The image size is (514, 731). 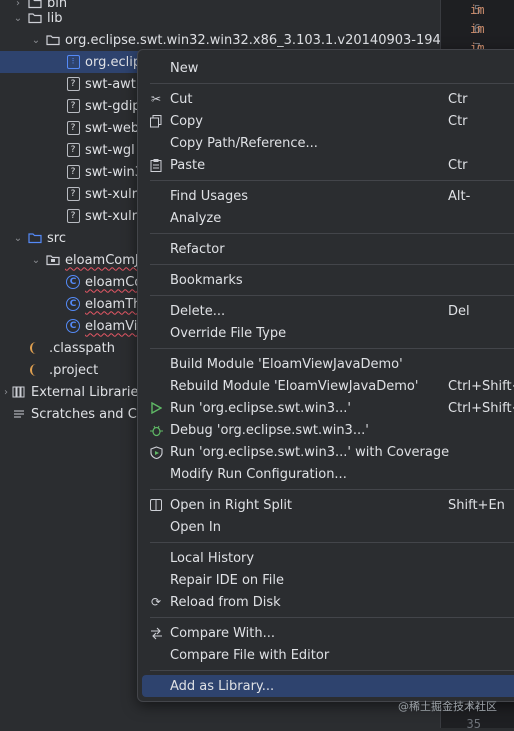 I want to click on tree-row-file: ? swt-win3, so click(x=71, y=172).